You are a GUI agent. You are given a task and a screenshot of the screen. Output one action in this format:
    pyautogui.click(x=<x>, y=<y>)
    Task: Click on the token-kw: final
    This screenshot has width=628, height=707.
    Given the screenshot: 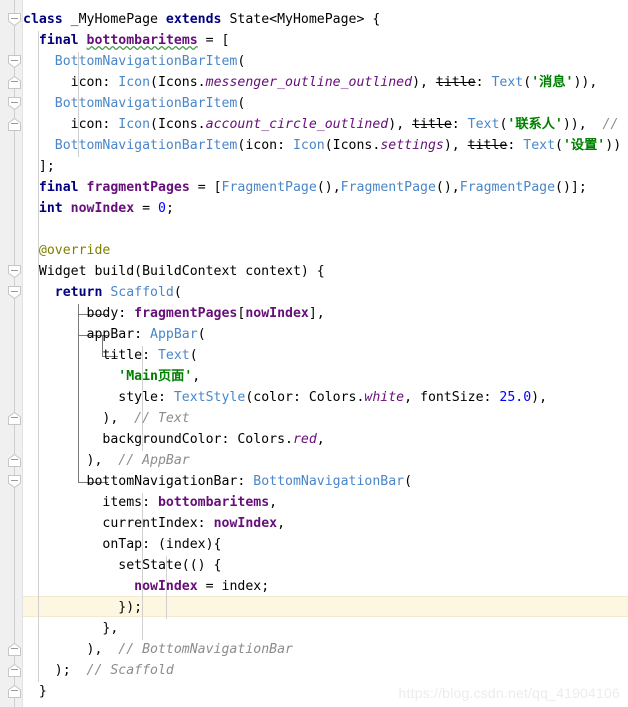 What is the action you would take?
    pyautogui.click(x=58, y=40)
    